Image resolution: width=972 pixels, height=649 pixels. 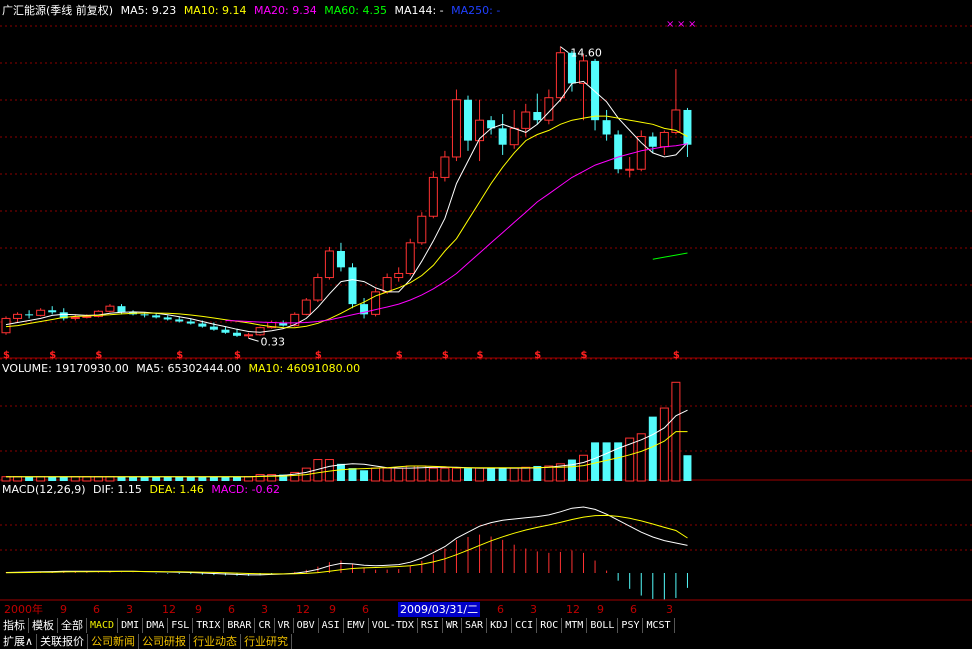 What do you see at coordinates (188, 368) in the screenshot?
I see `vol-ma5-label: MA5: 65302444.00` at bounding box center [188, 368].